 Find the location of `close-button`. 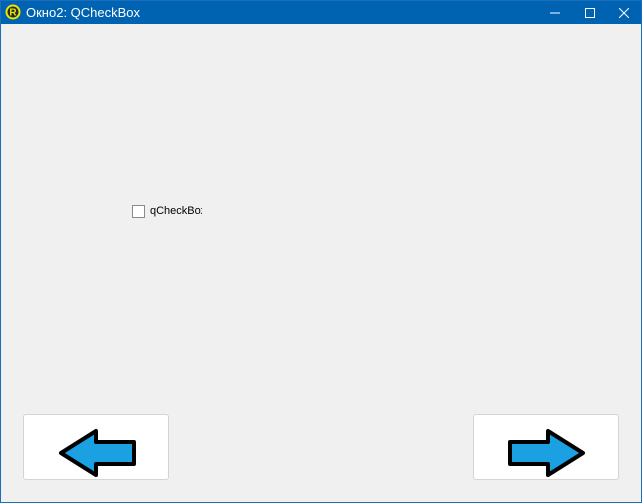

close-button is located at coordinates (623, 12).